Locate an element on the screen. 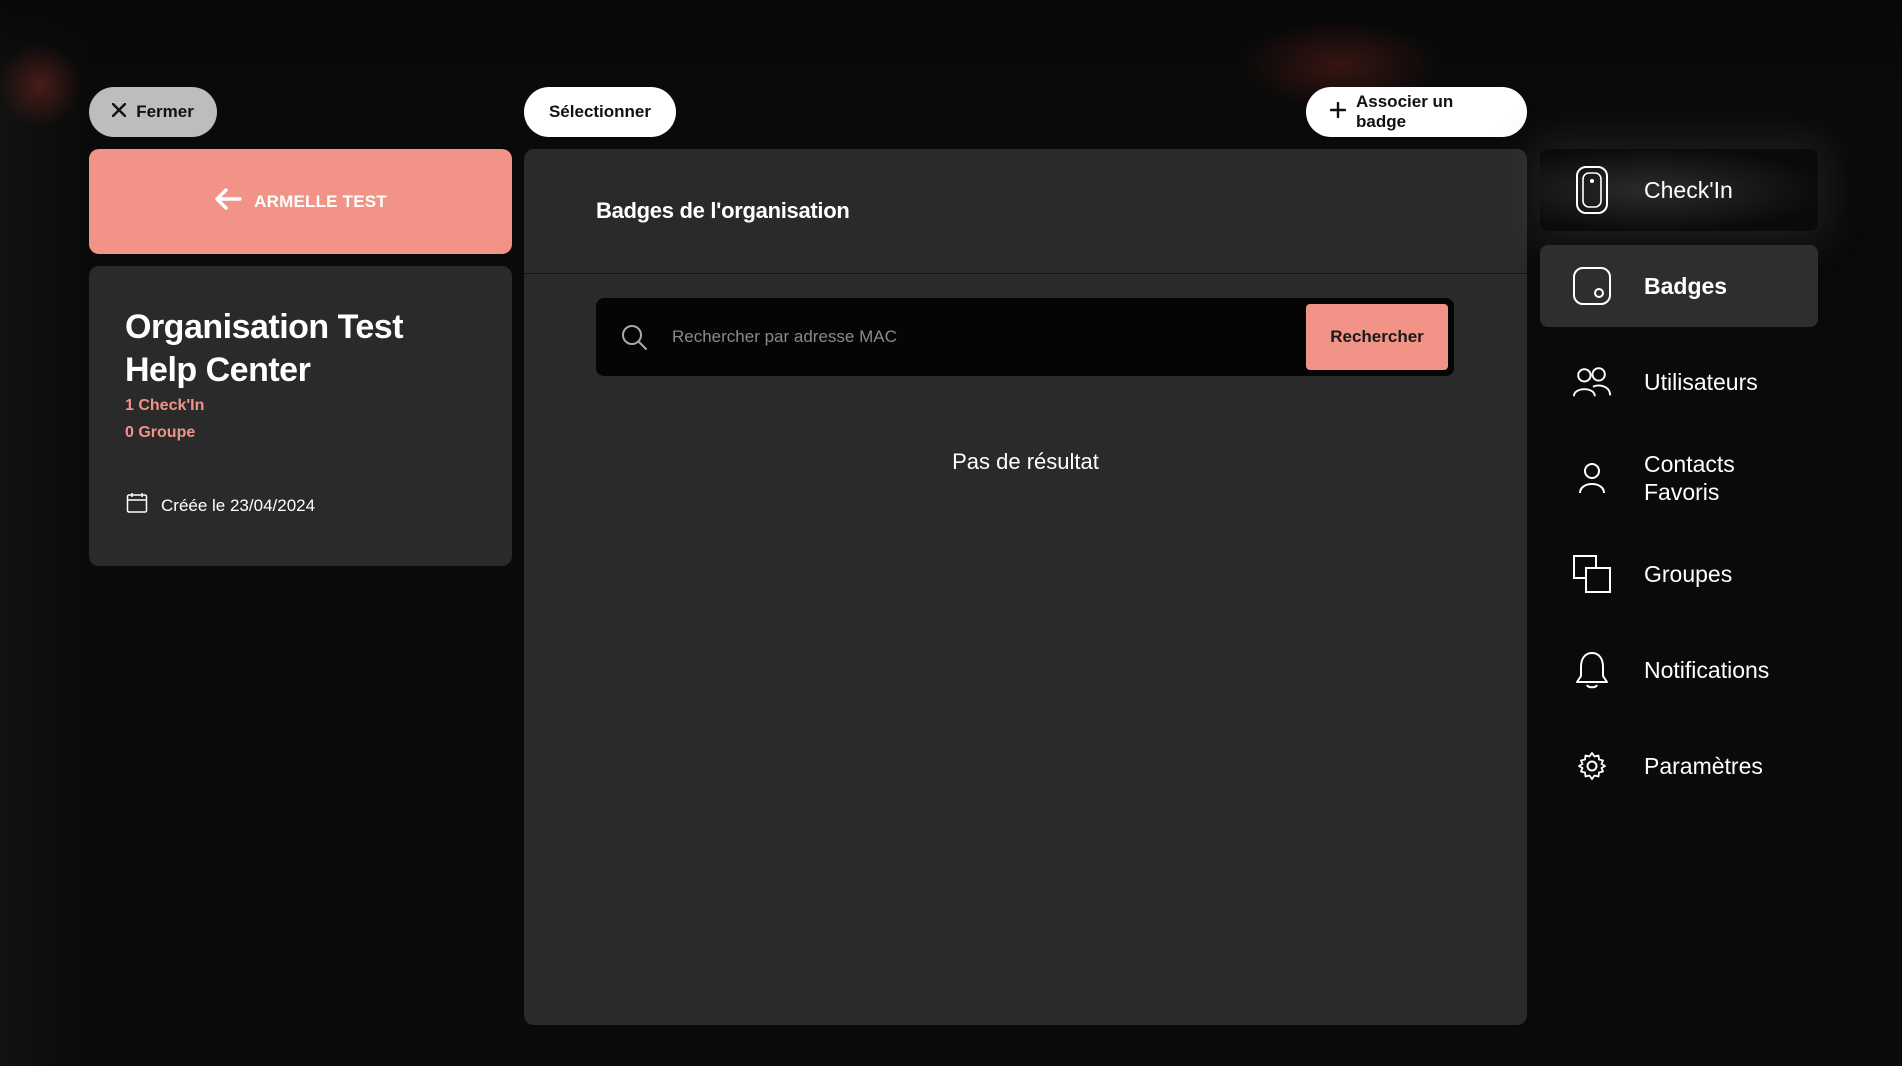  select-button-label: Sélectionner is located at coordinates (600, 111).